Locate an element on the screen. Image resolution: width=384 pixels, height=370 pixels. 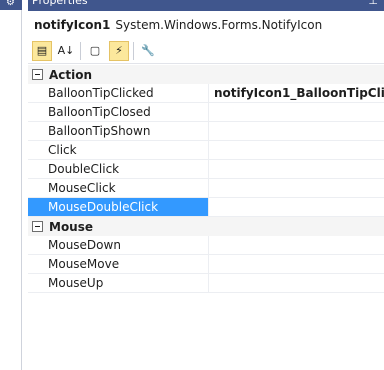
properties-titlebar: Properties ⊥ is located at coordinates (206, 5).